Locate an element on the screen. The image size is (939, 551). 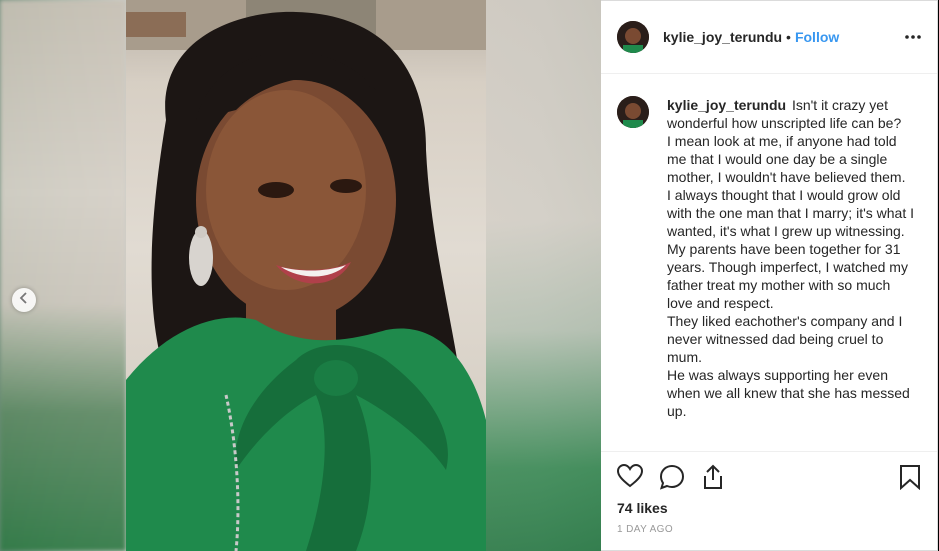
post-timestamp: 1 DAY AGO is located at coordinates (645, 529).